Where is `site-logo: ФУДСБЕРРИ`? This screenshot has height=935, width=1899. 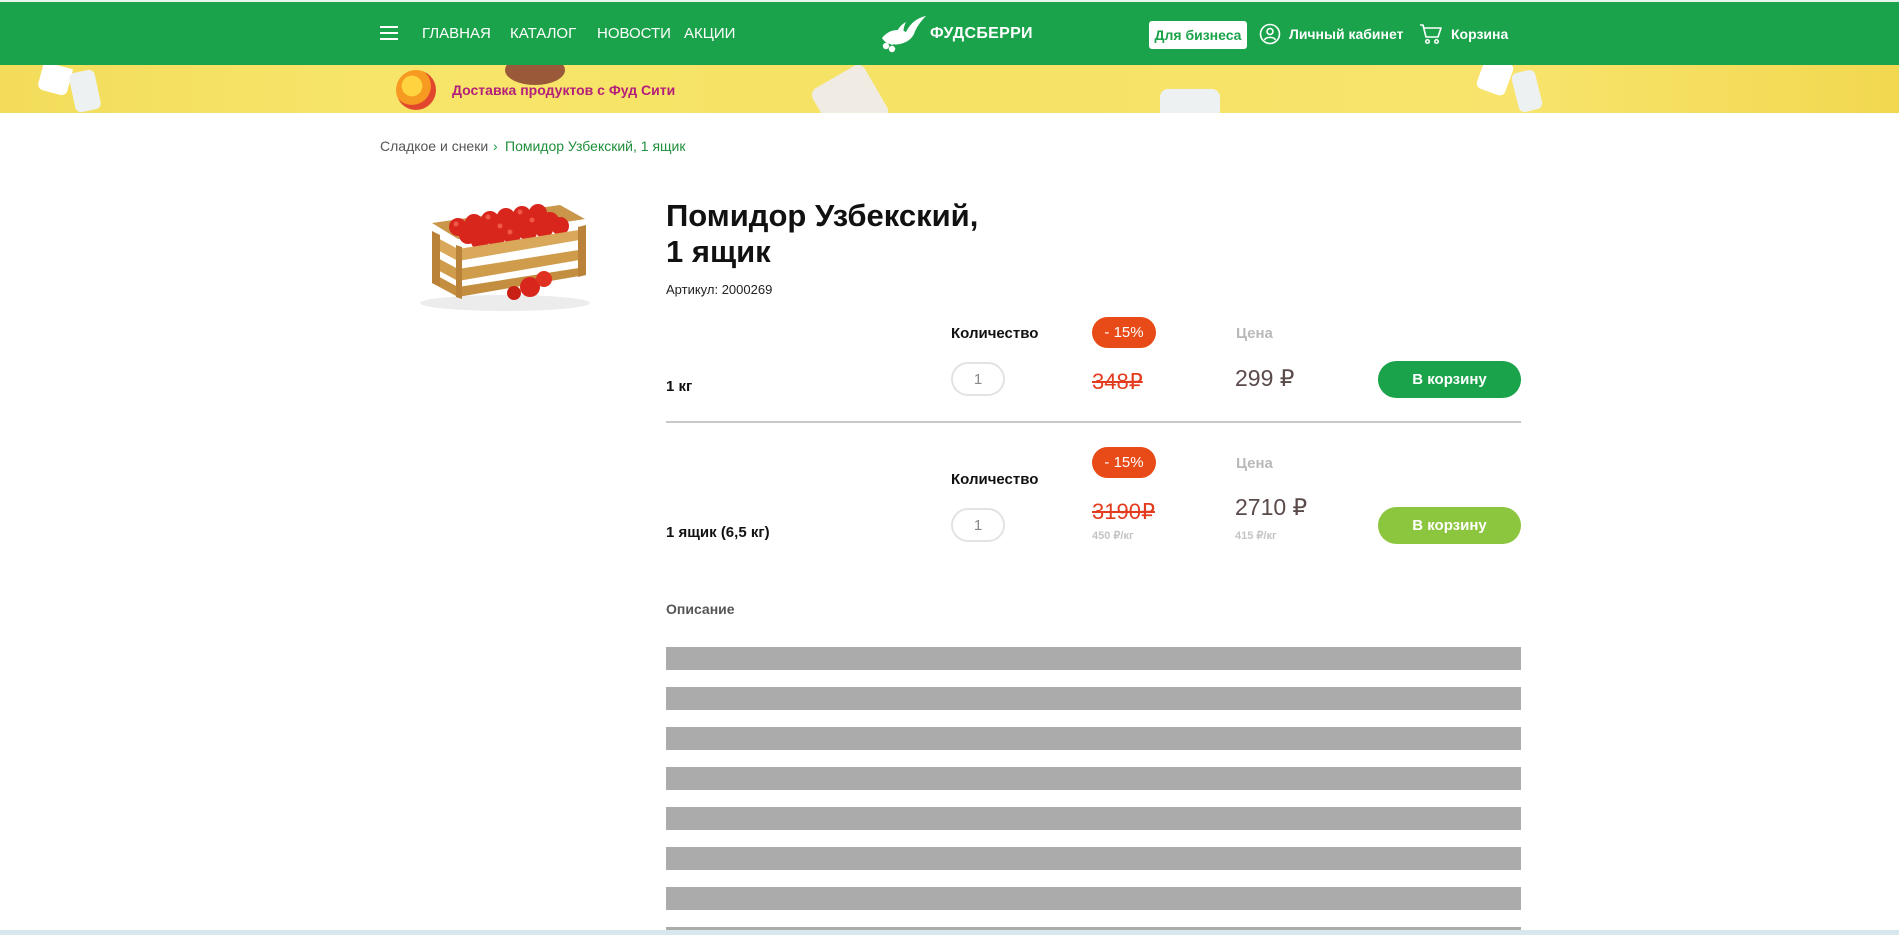
site-logo: ФУДСБЕРРИ is located at coordinates (954, 34).